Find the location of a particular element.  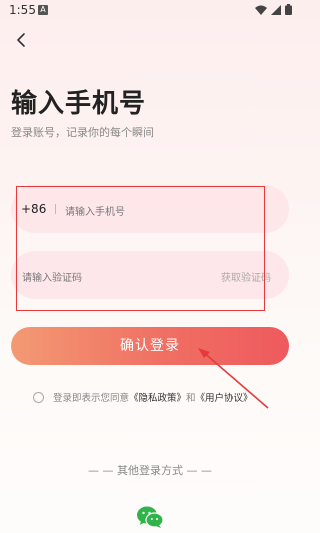

back-arrow-icon is located at coordinates (22, 40).